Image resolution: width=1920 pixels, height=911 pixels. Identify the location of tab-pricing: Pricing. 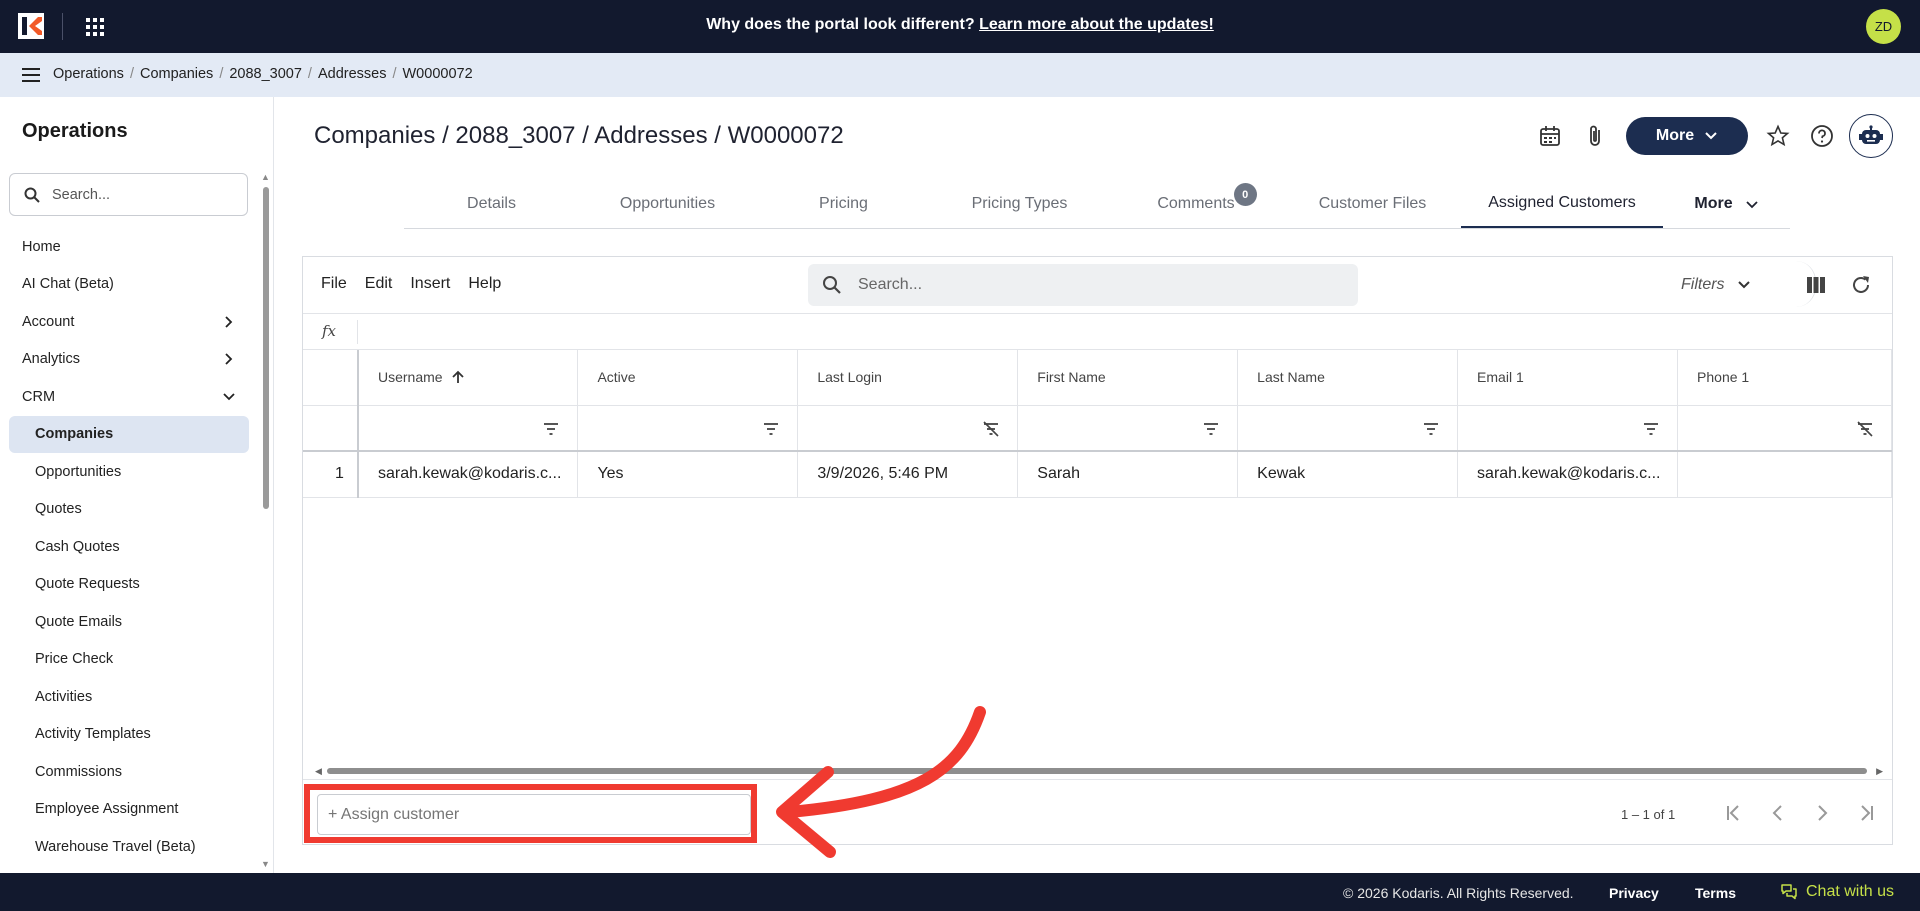
(843, 204).